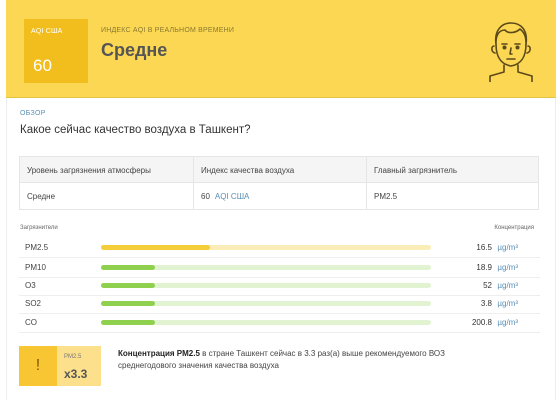  Describe the element at coordinates (481, 322) in the screenshot. I see `concentration-value: 200.8` at that location.